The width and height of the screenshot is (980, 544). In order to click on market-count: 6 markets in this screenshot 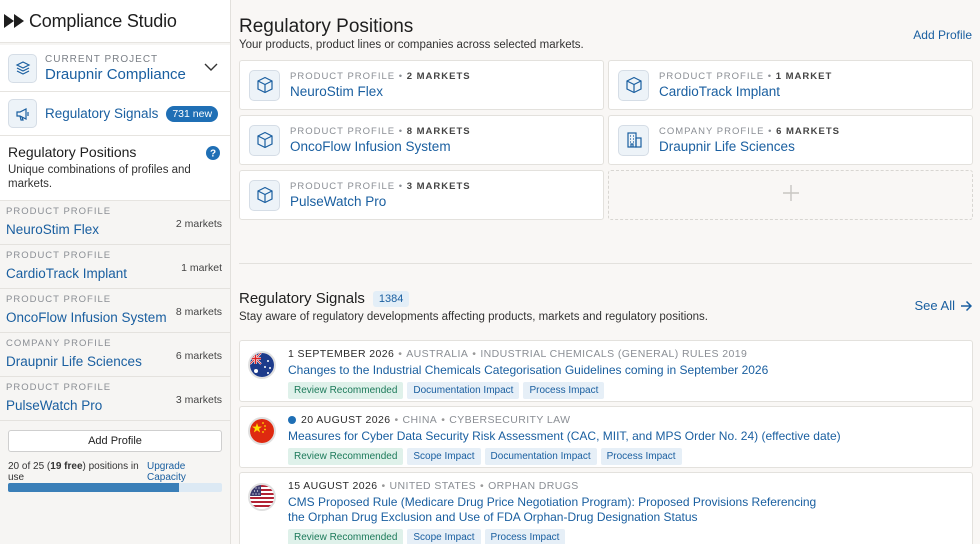, I will do `click(198, 356)`.